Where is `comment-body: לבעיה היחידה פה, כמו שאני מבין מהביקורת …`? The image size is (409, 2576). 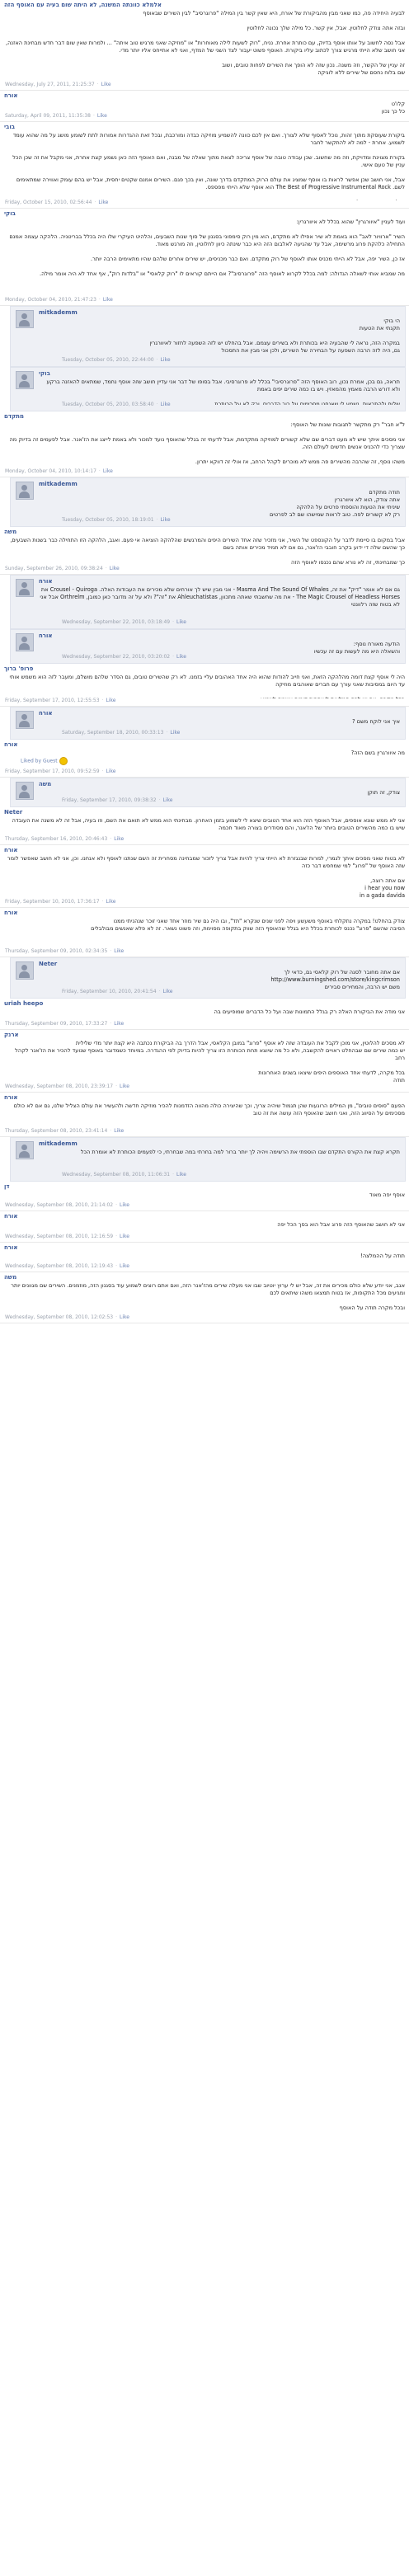
comment-body: לבעיה היחידה פה, כמו שאני מבין מהביקורת … is located at coordinates (205, 43).